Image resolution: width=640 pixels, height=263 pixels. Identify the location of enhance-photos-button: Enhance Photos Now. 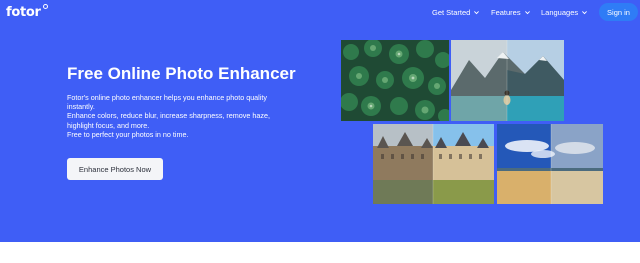
(115, 169).